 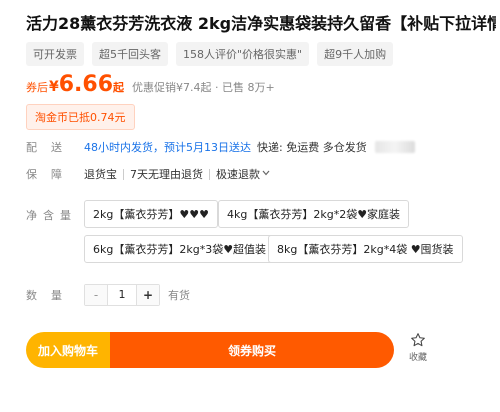 I want to click on quantity-increase-button: +, so click(x=148, y=295).